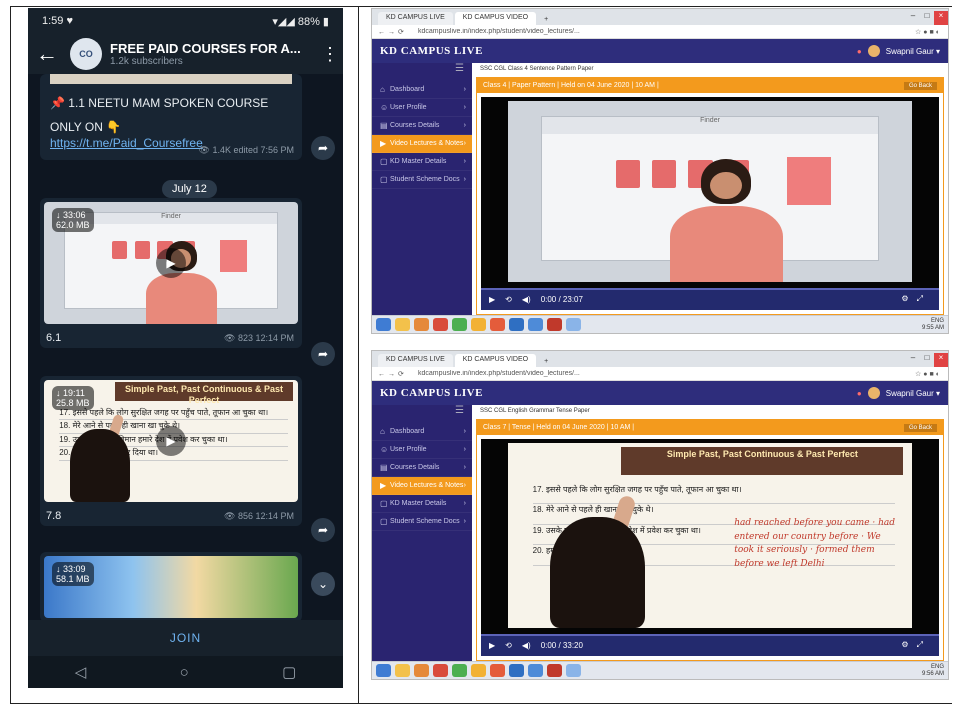 This screenshot has width=956, height=706. I want to click on nav-back-icon: ◁, so click(81, 672).